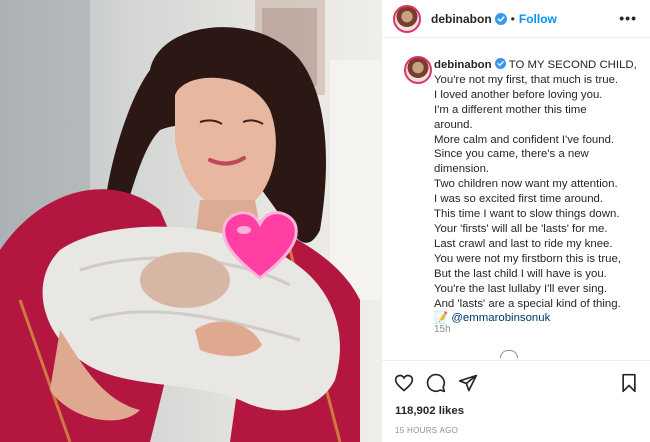  Describe the element at coordinates (523, 243) in the screenshot. I see `caption-line: Last crawl and last to ride my knee.` at that location.